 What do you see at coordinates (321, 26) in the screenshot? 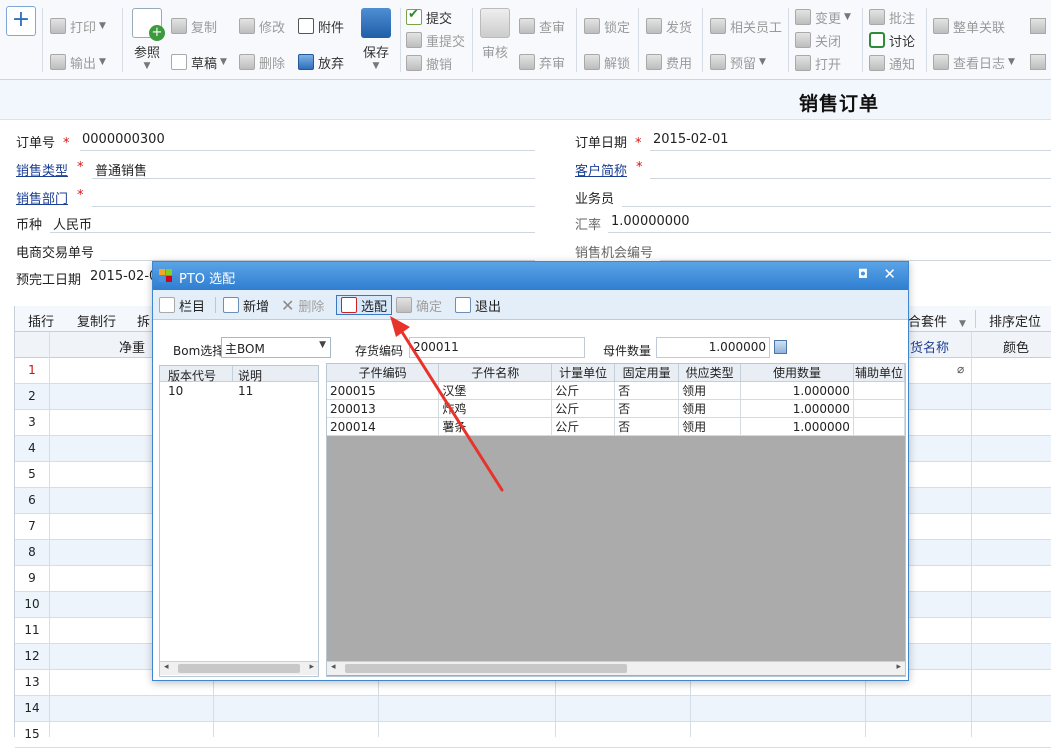
I see `attach-button: 附件` at bounding box center [321, 26].